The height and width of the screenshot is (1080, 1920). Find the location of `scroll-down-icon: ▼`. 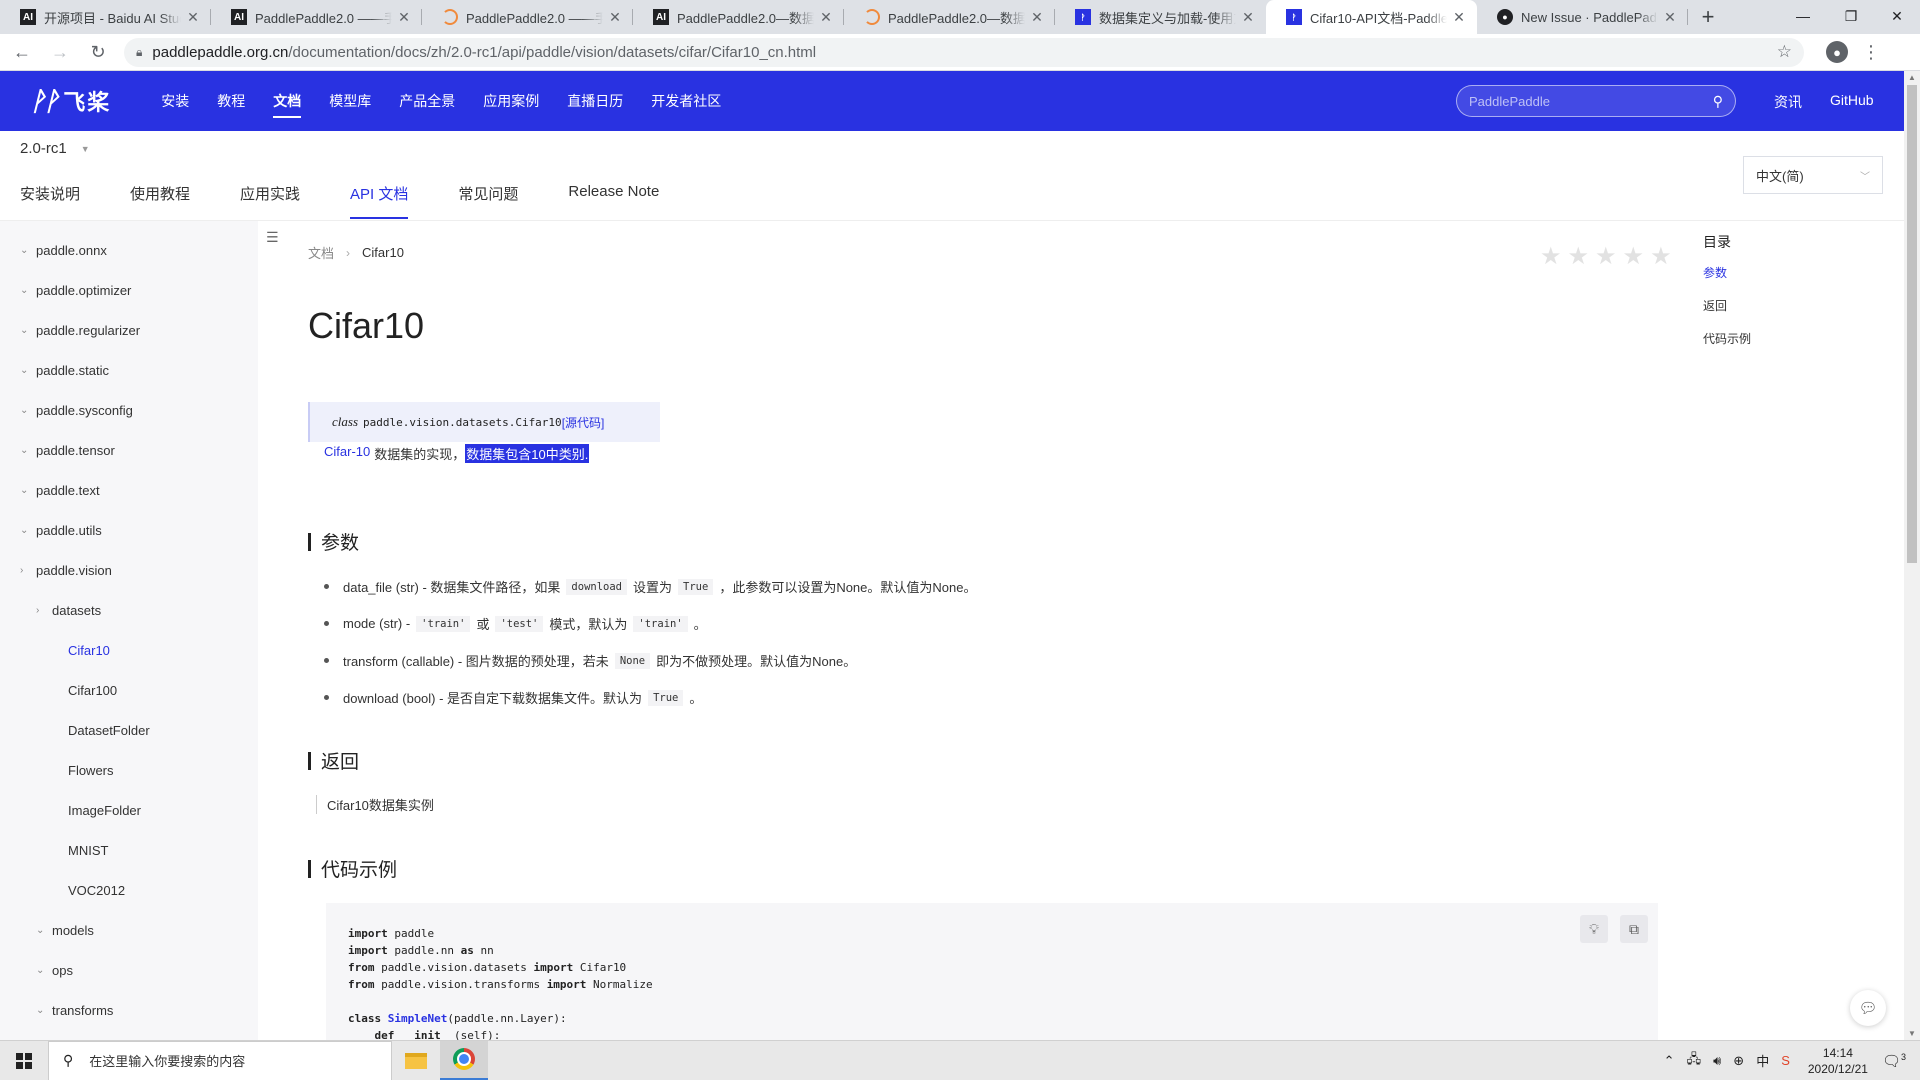

scroll-down-icon: ▼ is located at coordinates (1912, 1033).